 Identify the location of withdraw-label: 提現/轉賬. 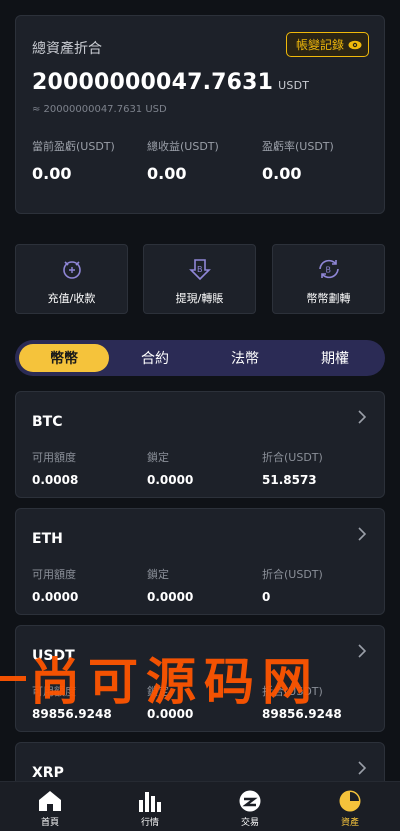
(199, 298).